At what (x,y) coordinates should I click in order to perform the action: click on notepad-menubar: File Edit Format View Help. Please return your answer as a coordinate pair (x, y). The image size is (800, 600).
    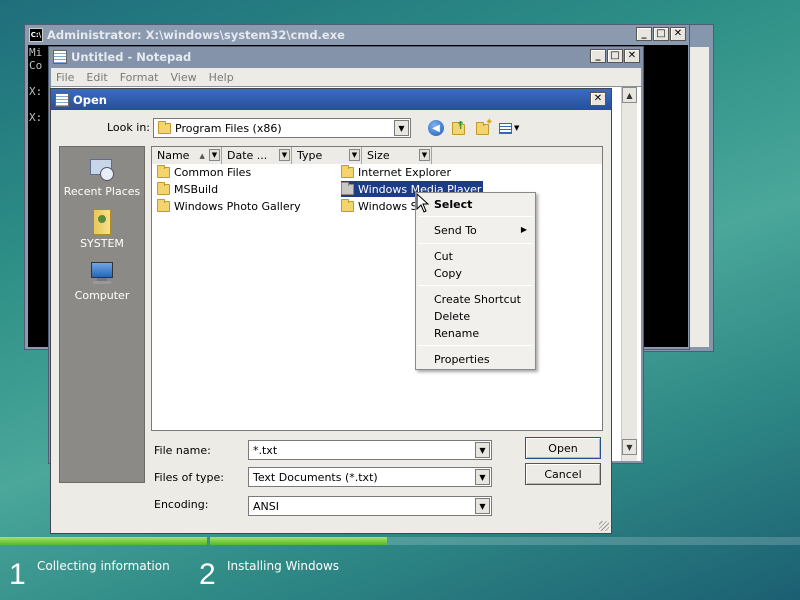
    Looking at the image, I should click on (346, 77).